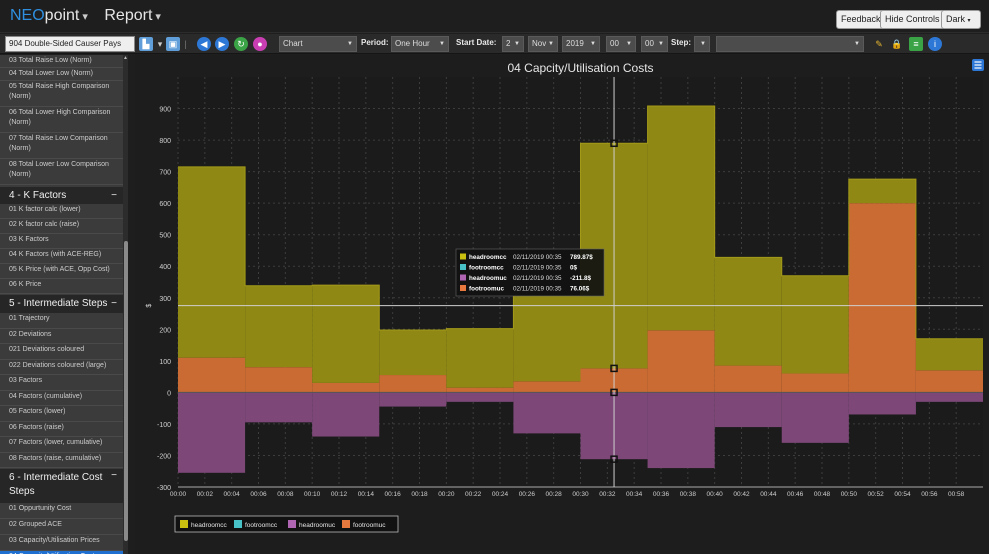  Describe the element at coordinates (61, 543) in the screenshot. I see `sidebar-item: 03 Capacity/Utilisation Prices` at that location.